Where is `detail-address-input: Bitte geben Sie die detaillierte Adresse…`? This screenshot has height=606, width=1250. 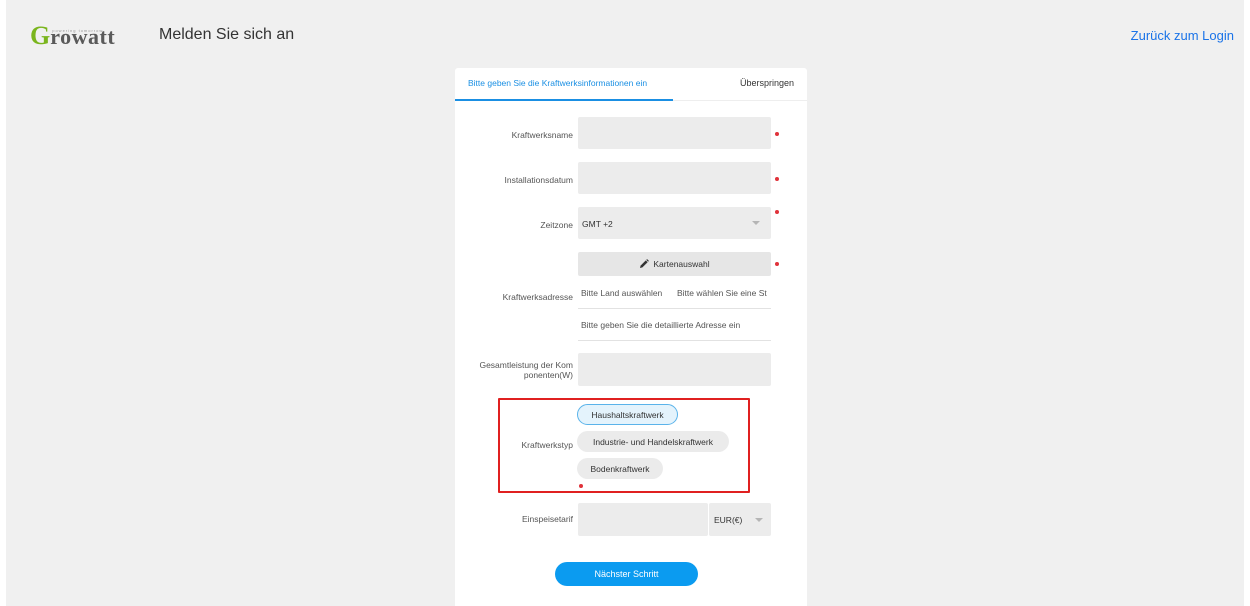
detail-address-input: Bitte geben Sie die detaillierte Adresse… is located at coordinates (676, 325).